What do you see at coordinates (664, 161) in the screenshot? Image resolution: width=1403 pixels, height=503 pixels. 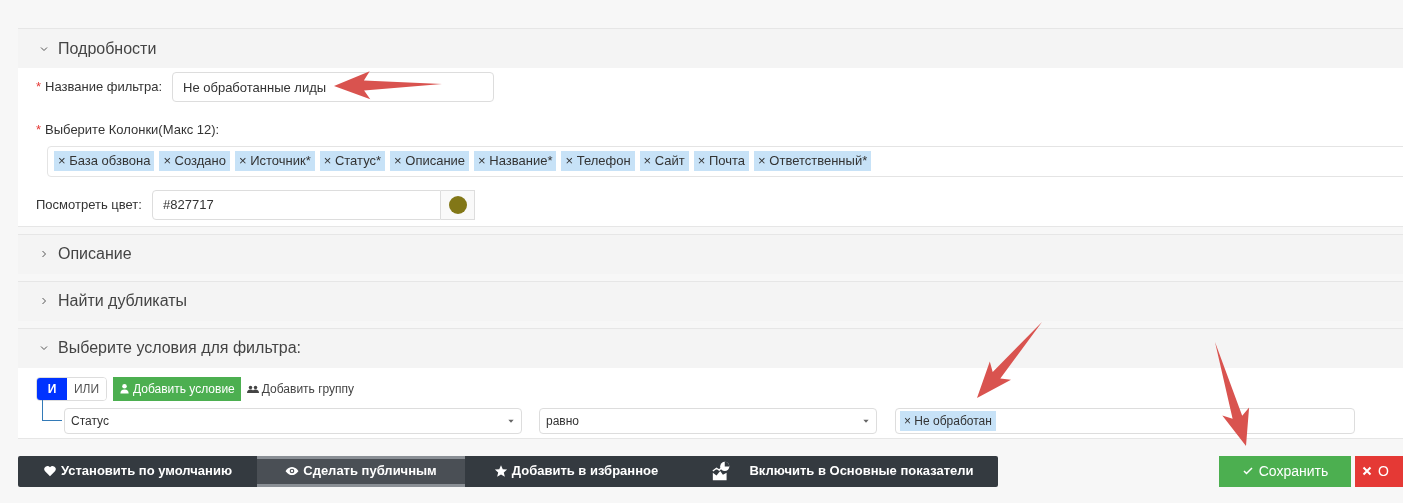 I see `tag-chip: × Сайт` at bounding box center [664, 161].